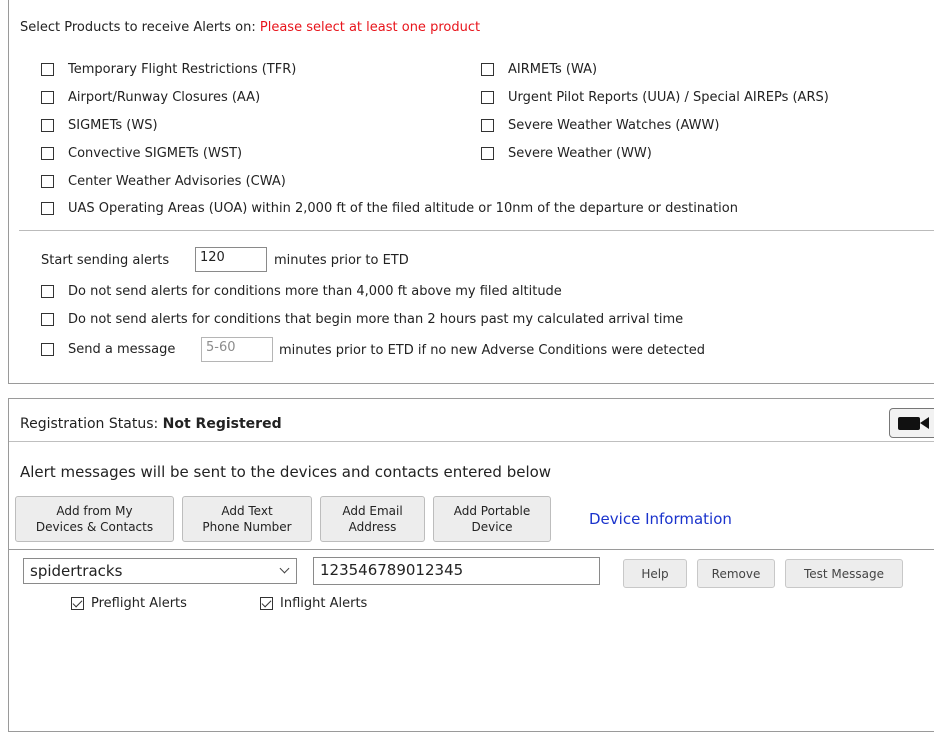  I want to click on video-camera-lens-icon, so click(924, 423).